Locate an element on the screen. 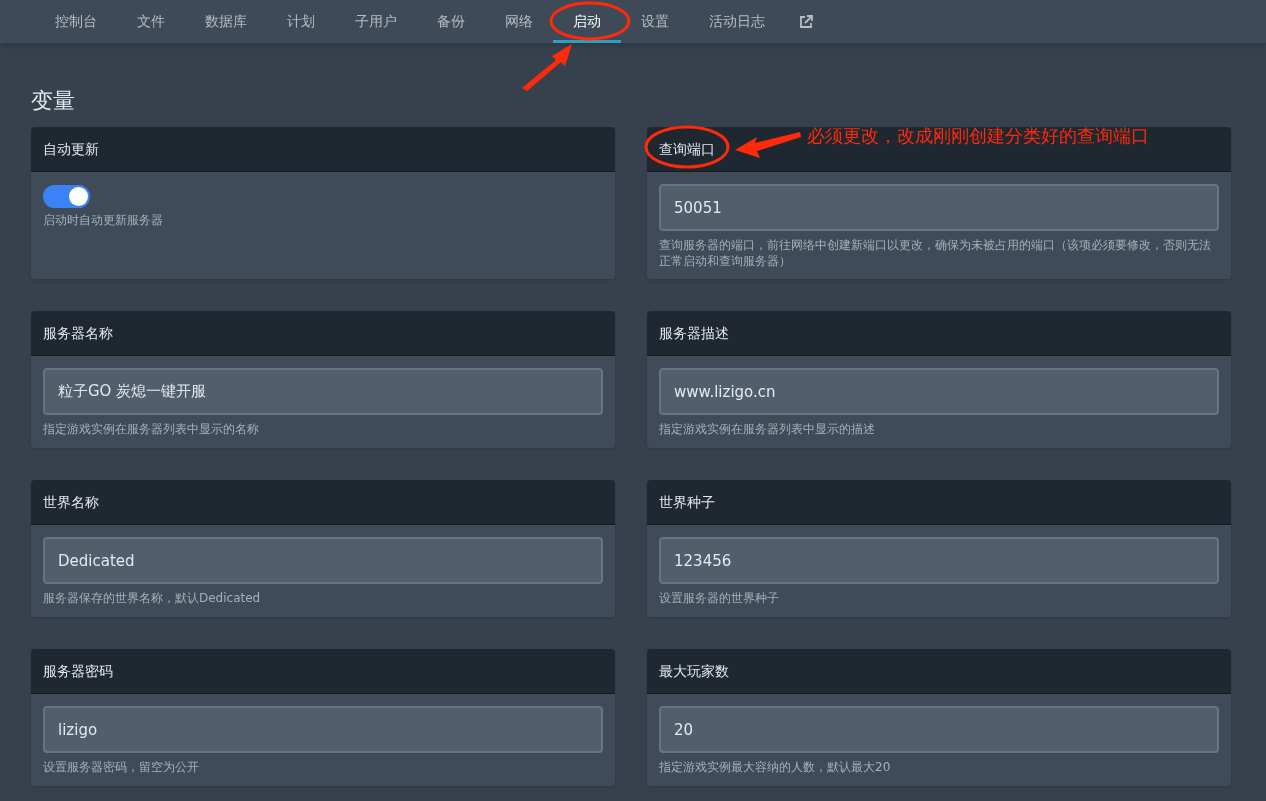  nav-tab: 启动 is located at coordinates (587, 21).